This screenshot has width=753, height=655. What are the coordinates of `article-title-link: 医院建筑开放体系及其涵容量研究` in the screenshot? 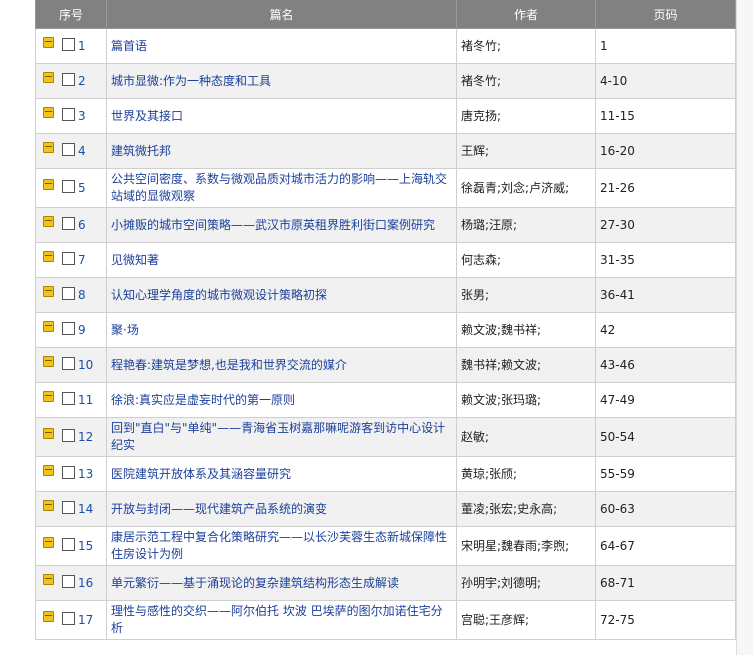 It's located at (201, 474).